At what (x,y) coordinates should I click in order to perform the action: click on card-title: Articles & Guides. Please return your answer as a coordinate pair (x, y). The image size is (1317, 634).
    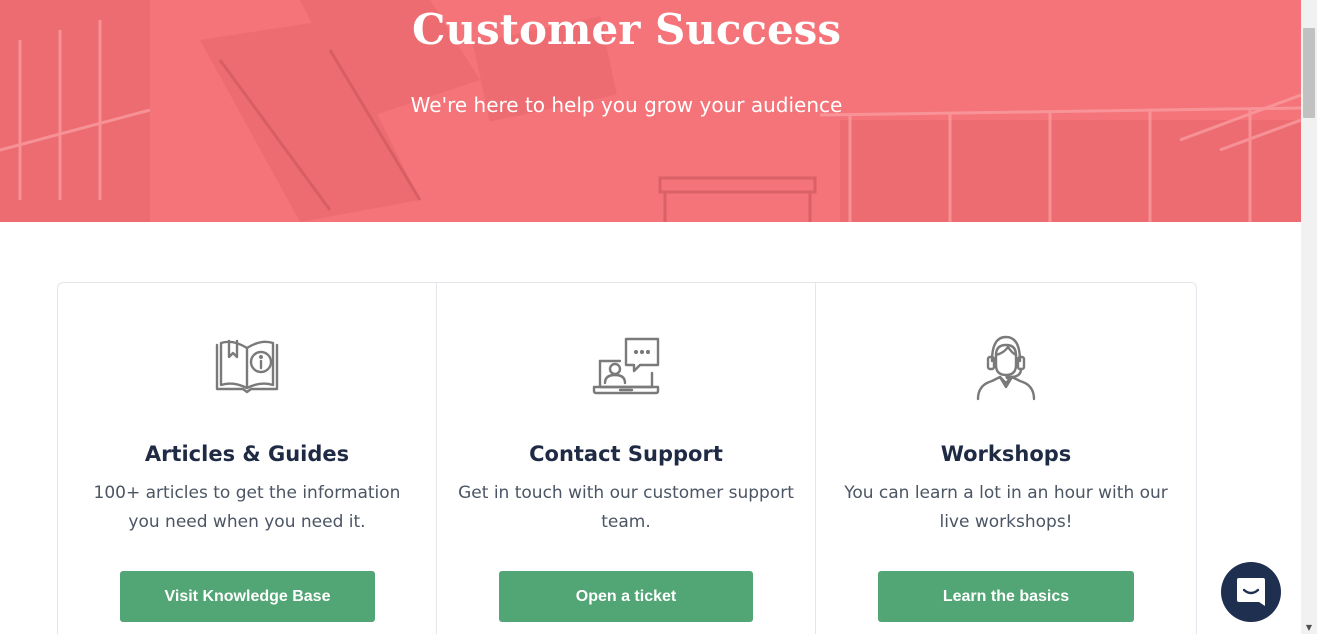
    Looking at the image, I should click on (247, 454).